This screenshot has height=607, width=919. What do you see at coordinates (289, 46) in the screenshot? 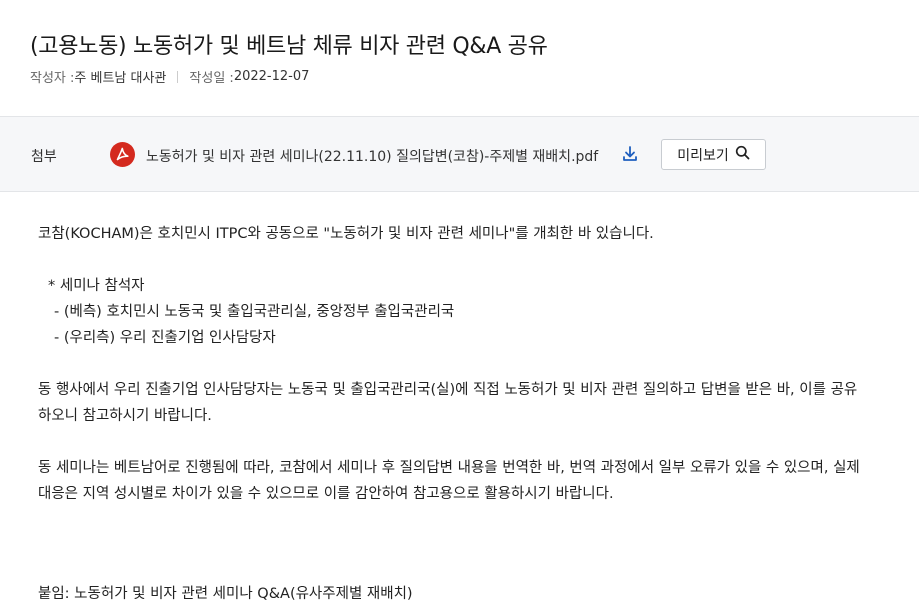
I see `page-title: (고용노동) 노동허가 및 베트남 체류 비자 관련 Q&A 공유` at bounding box center [289, 46].